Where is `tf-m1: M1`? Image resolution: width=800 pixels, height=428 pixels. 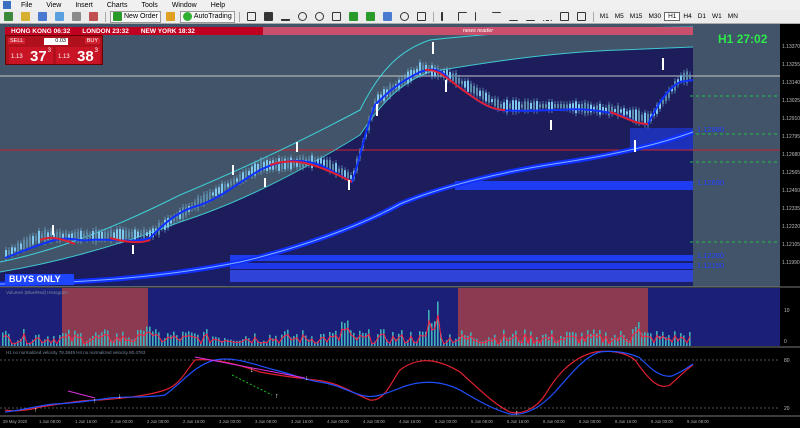 tf-m1: M1 is located at coordinates (604, 16).